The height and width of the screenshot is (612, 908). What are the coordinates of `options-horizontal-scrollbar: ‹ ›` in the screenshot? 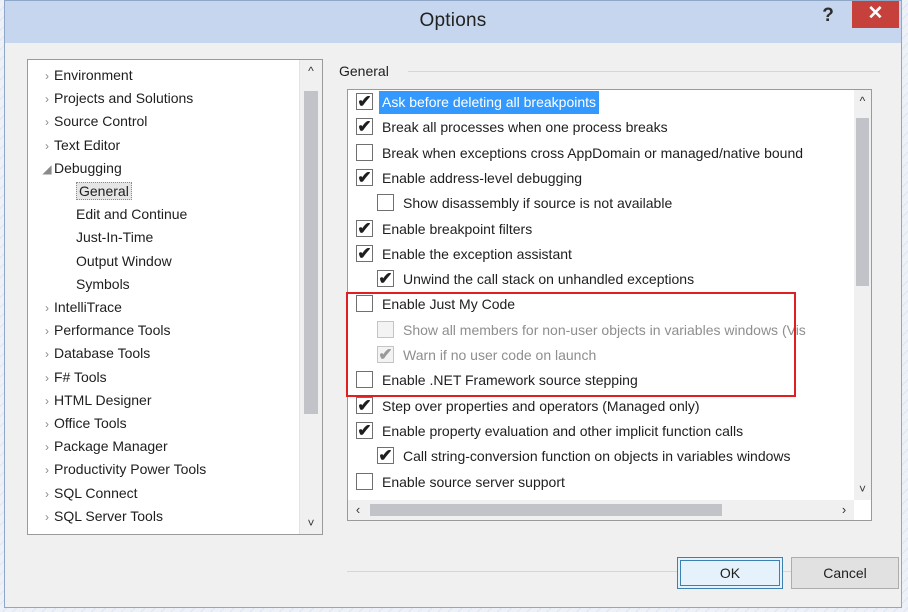 It's located at (601, 510).